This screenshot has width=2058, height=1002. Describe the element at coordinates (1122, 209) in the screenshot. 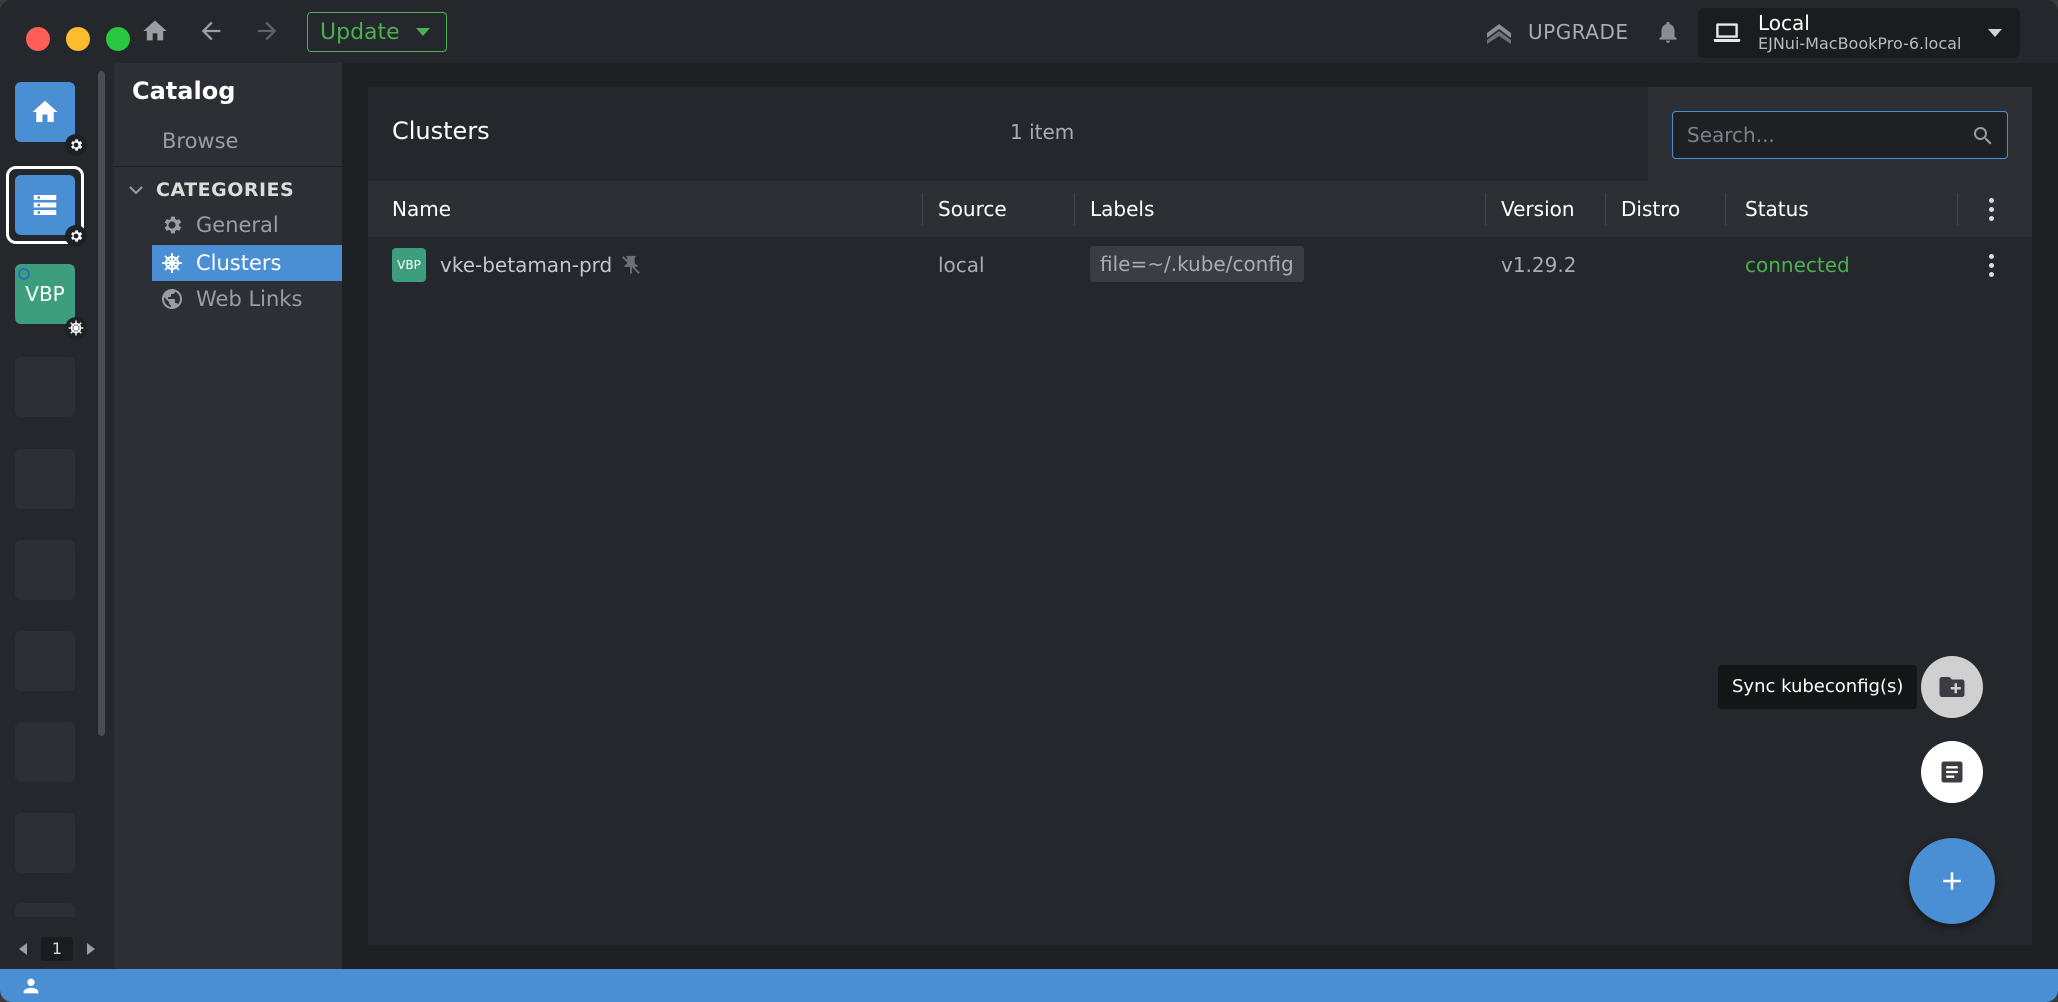

I see `column-header-labels: Labels` at that location.